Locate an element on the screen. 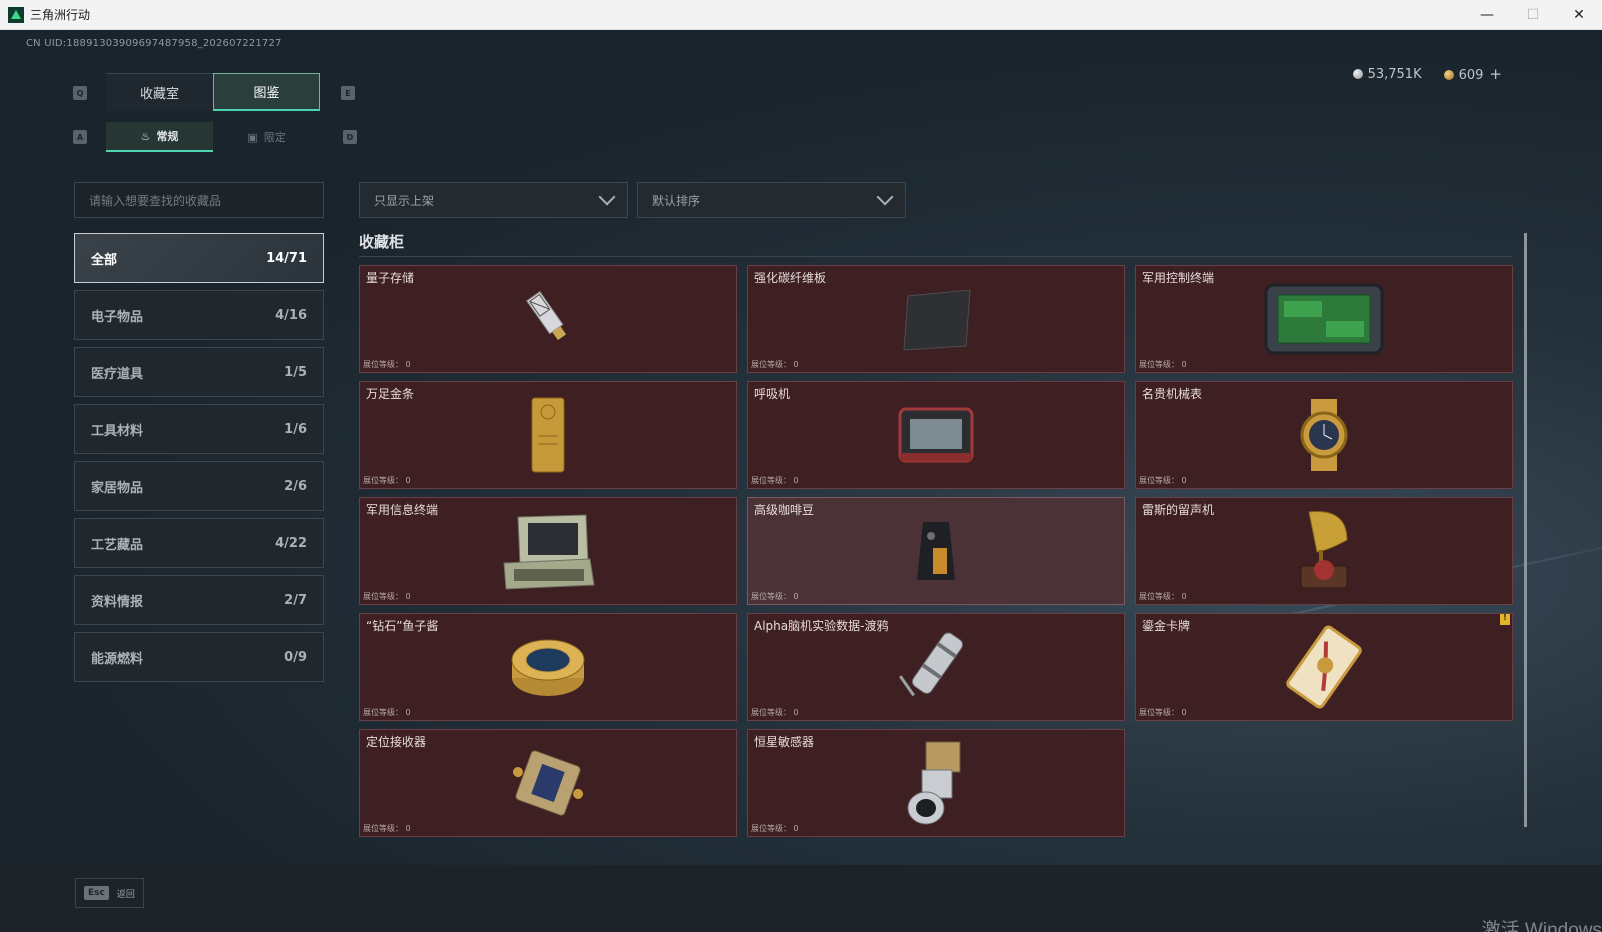 Image resolution: width=1602 pixels, height=932 pixels. key-hint-q: Q is located at coordinates (80, 93).